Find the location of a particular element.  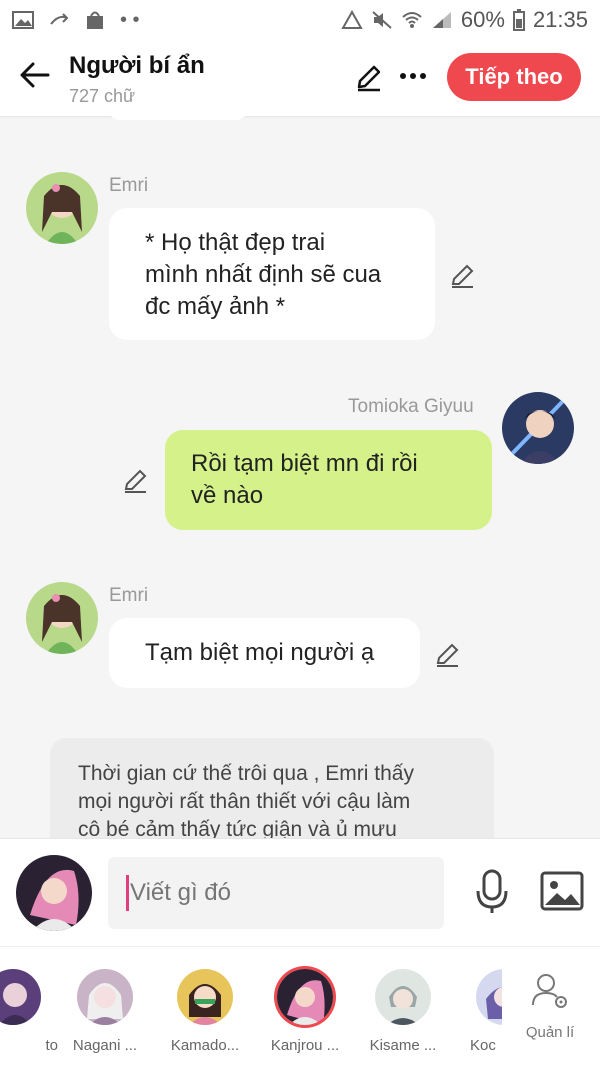

compose-bar is located at coordinates (300, 892).